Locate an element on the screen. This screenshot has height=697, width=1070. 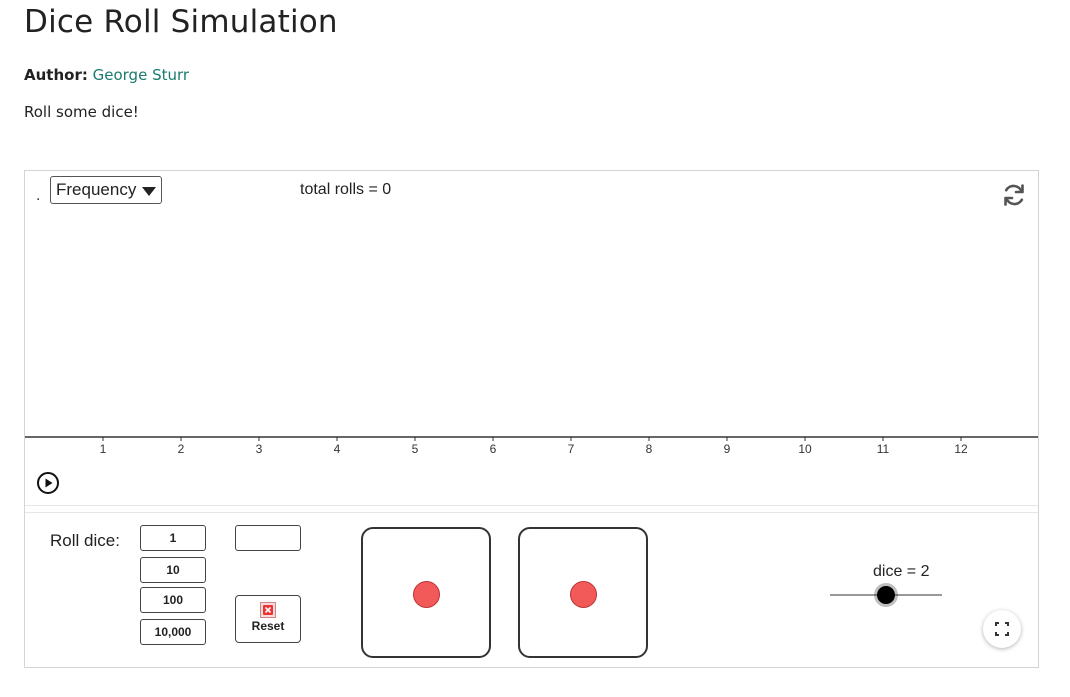
page-title: Dice Roll Simulation is located at coordinates (181, 22).